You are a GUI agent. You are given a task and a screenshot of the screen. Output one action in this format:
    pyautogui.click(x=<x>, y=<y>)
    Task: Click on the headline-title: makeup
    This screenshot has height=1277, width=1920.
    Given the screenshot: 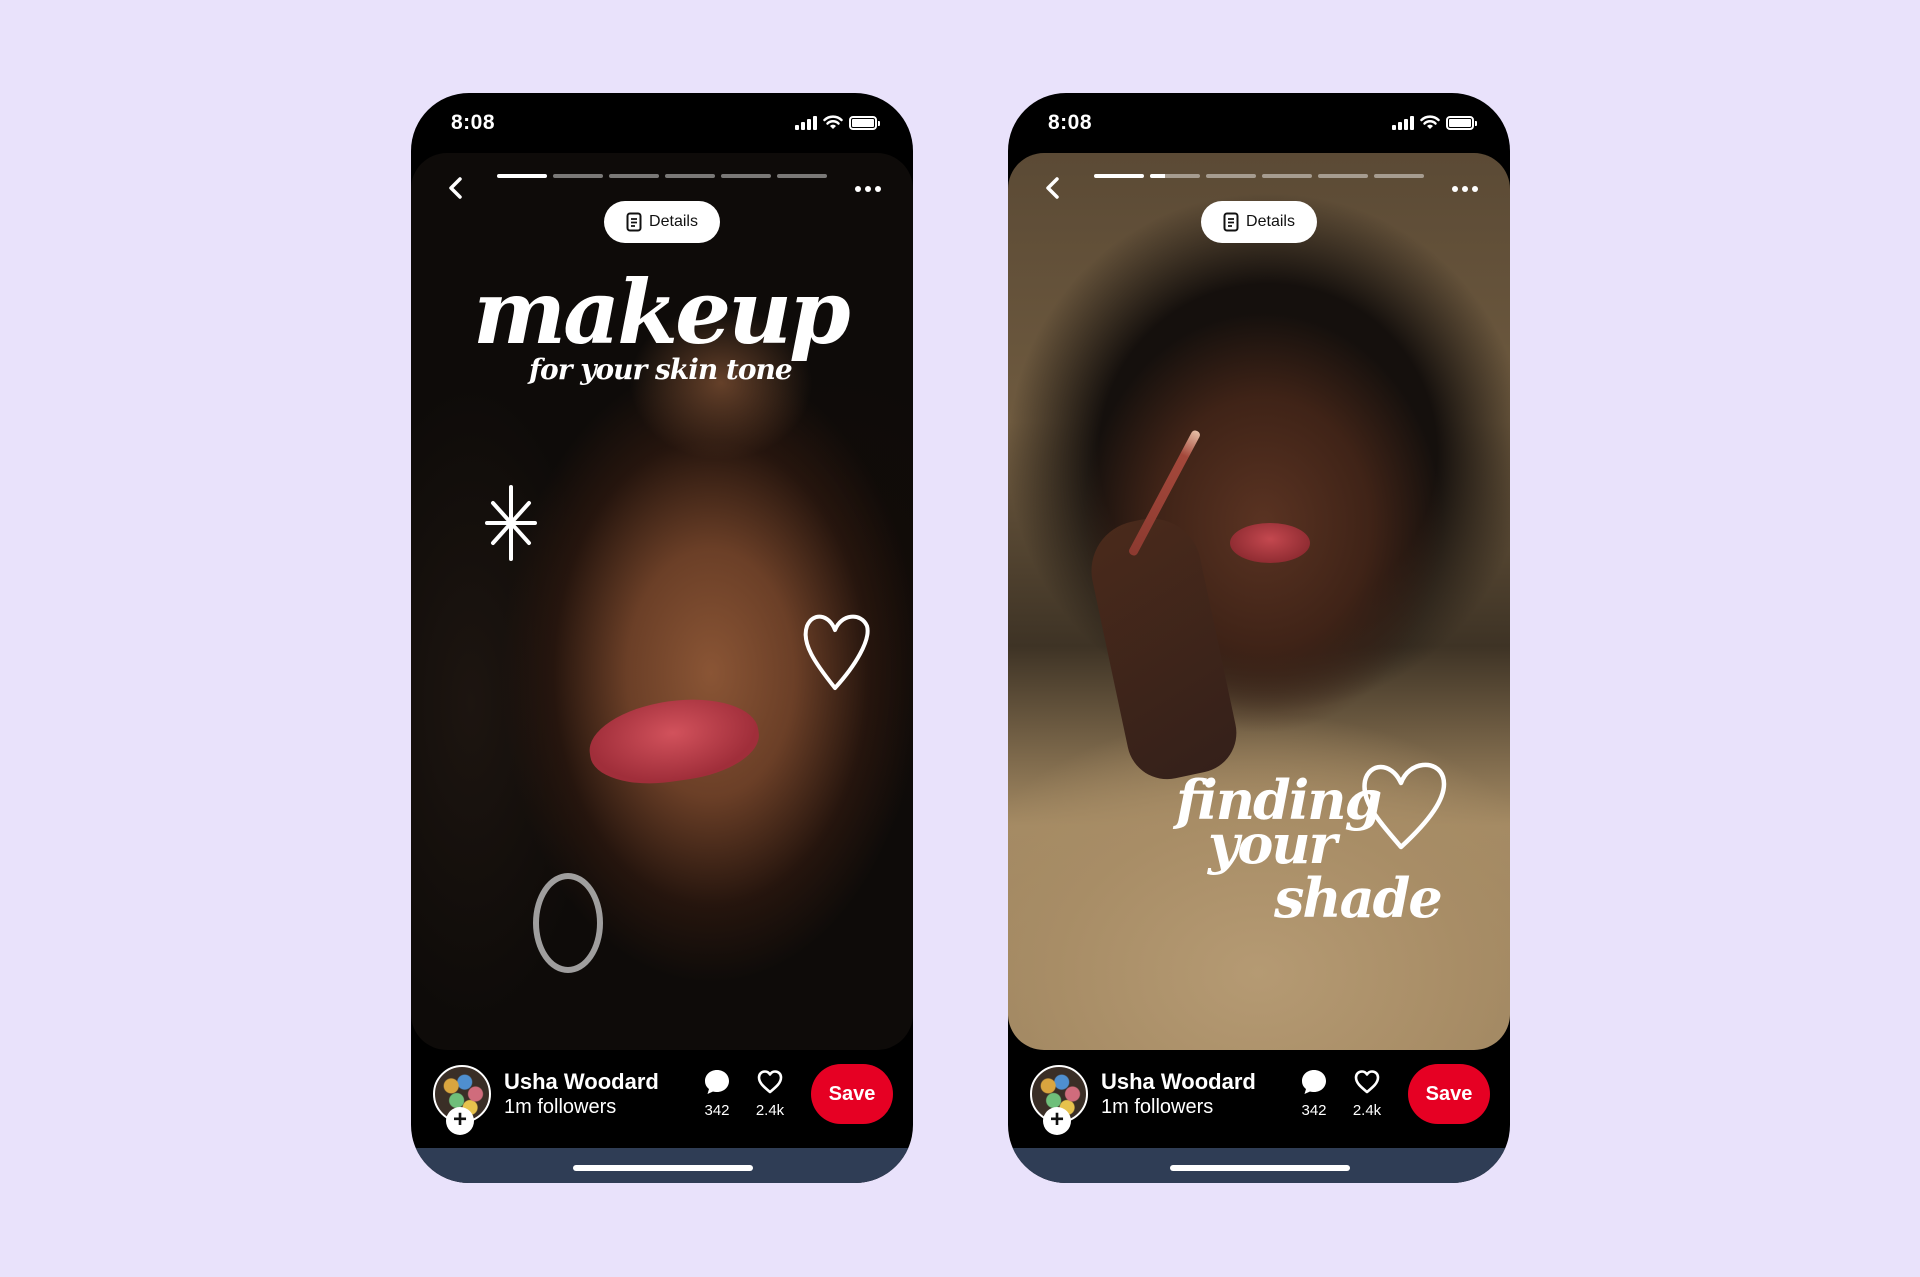 What is the action you would take?
    pyautogui.click(x=662, y=312)
    